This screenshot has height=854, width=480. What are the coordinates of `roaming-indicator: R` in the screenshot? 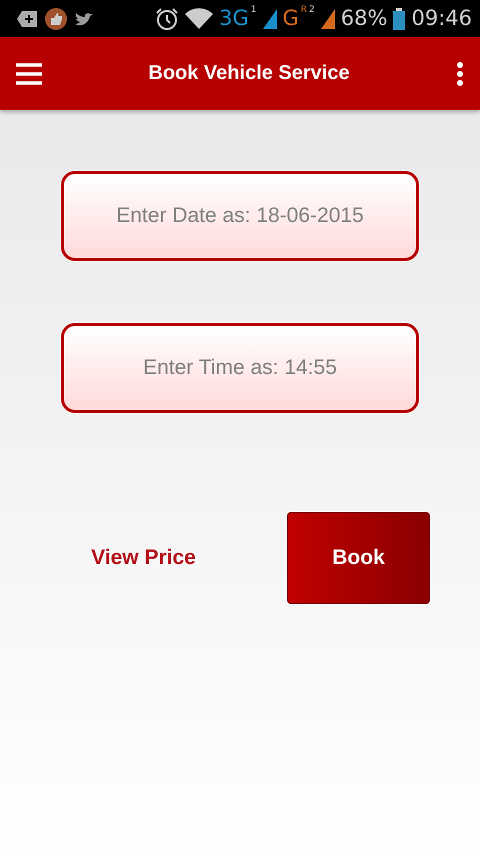 It's located at (304, 10).